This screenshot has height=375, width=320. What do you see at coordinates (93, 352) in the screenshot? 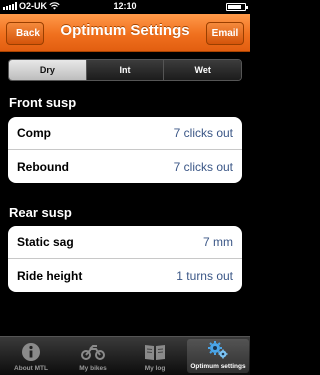
I see `motorbike-icon` at bounding box center [93, 352].